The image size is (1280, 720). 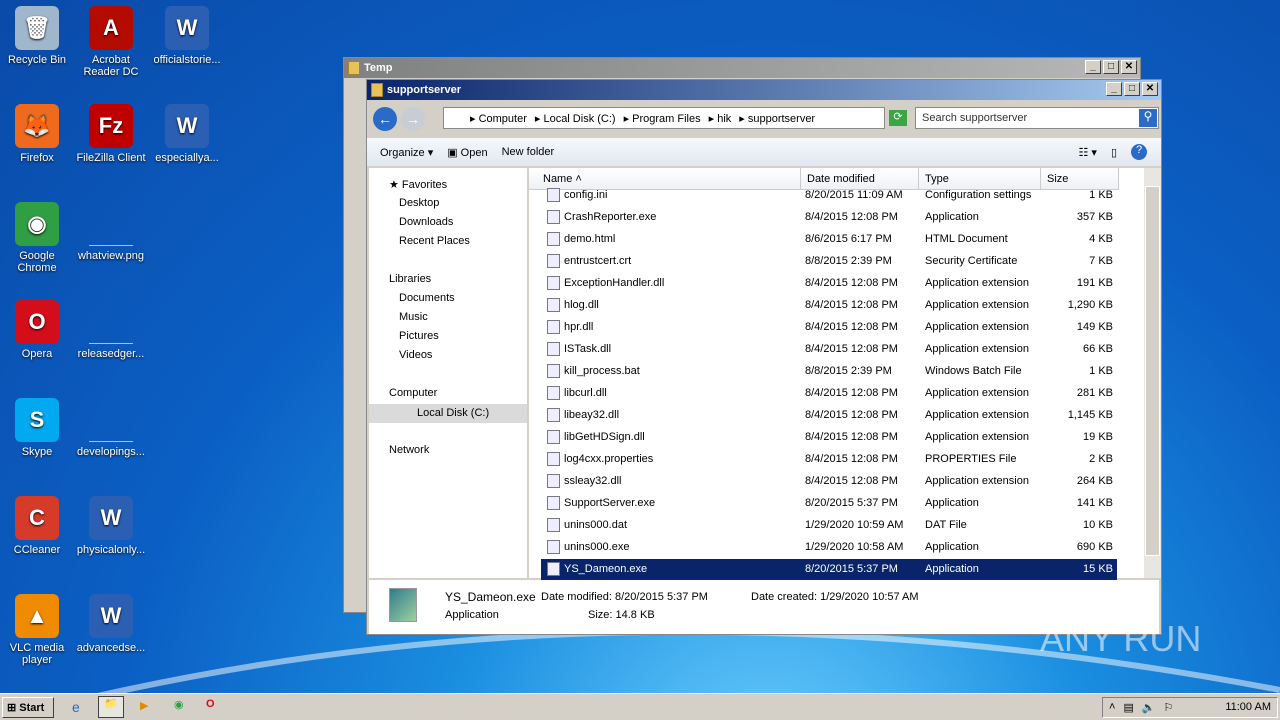 What do you see at coordinates (575, 118) in the screenshot?
I see `breadcrumb-item: ▸ Local Disk (C:)` at bounding box center [575, 118].